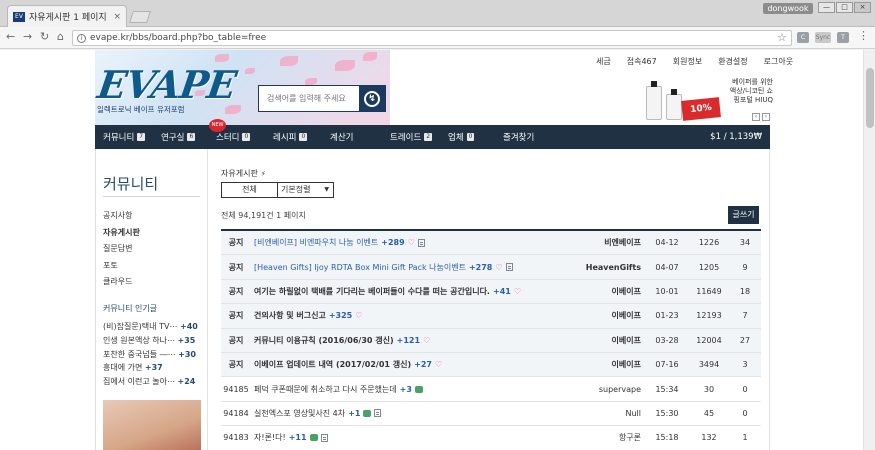  What do you see at coordinates (862, 7) in the screenshot?
I see `close-window-button: ×` at bounding box center [862, 7].